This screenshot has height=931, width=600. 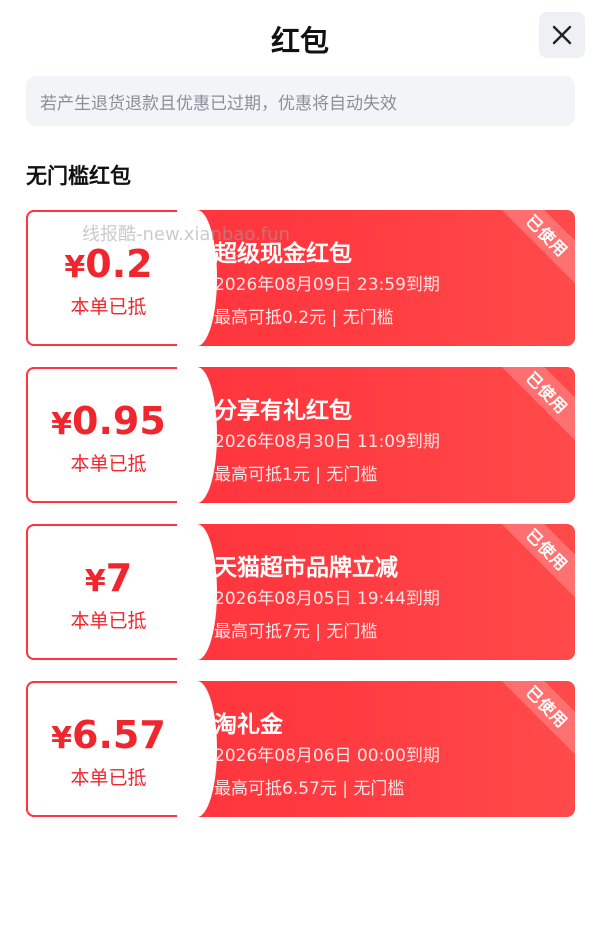 I want to click on coupon-expiry: 2026年08月06日 00:00到期, so click(x=327, y=756).